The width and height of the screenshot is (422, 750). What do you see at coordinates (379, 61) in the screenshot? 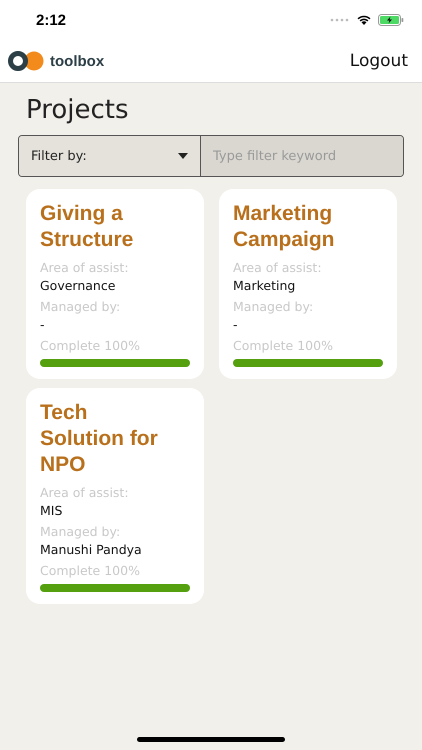
I see `logout-button: Logout` at bounding box center [379, 61].